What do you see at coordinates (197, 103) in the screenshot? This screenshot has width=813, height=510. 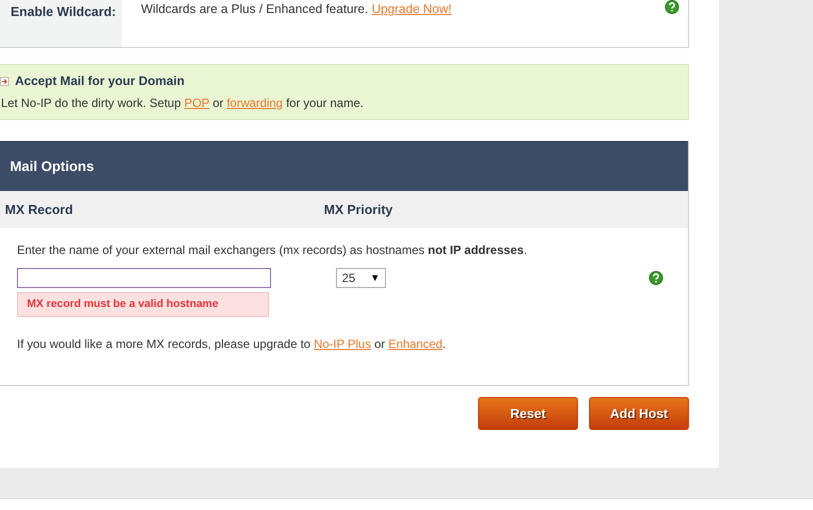 I see `link: POP` at bounding box center [197, 103].